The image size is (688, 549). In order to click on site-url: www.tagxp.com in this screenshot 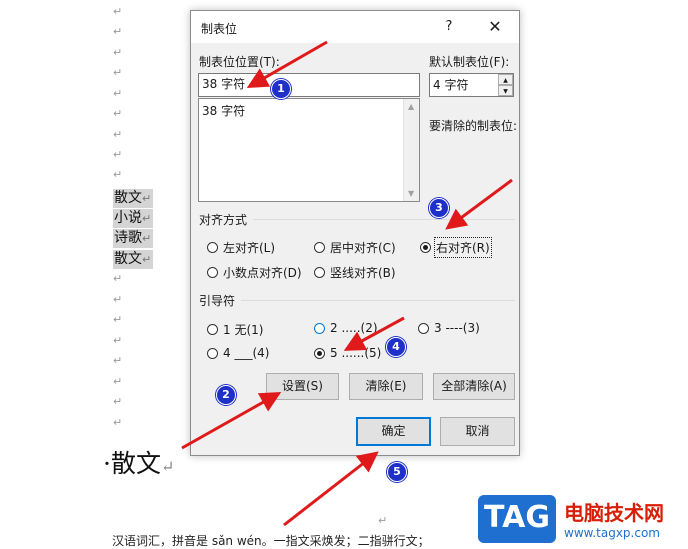, I will do `click(612, 533)`.